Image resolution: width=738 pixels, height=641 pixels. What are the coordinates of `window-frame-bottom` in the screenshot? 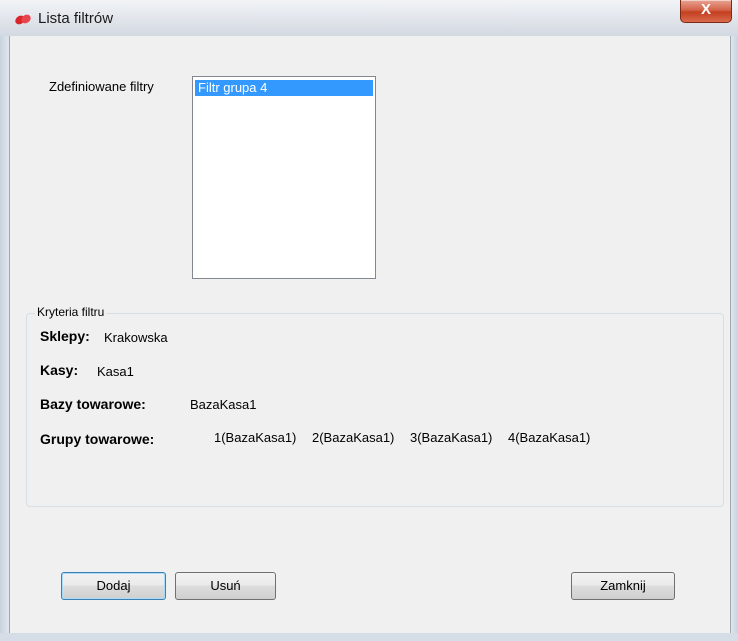 It's located at (369, 637).